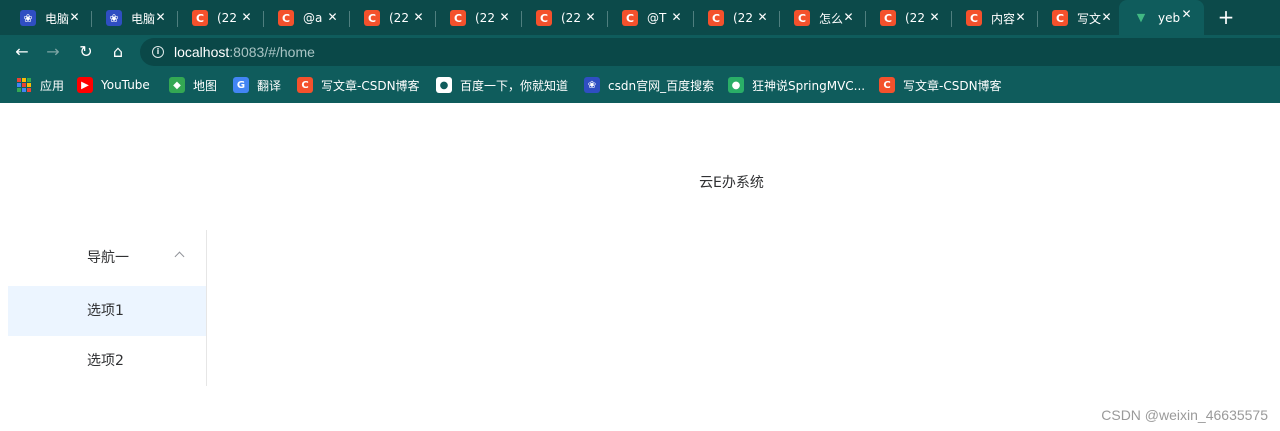 This screenshot has width=1280, height=431. I want to click on bookmark-csdn-write-2: C 写文章-CSDN博客, so click(940, 85).